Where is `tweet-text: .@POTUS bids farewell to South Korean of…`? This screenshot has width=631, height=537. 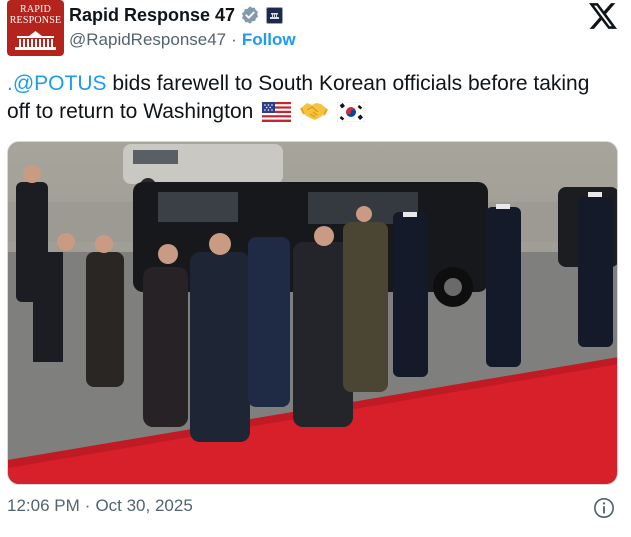
tweet-text: .@POTUS bids farewell to South Korean of… is located at coordinates (312, 98).